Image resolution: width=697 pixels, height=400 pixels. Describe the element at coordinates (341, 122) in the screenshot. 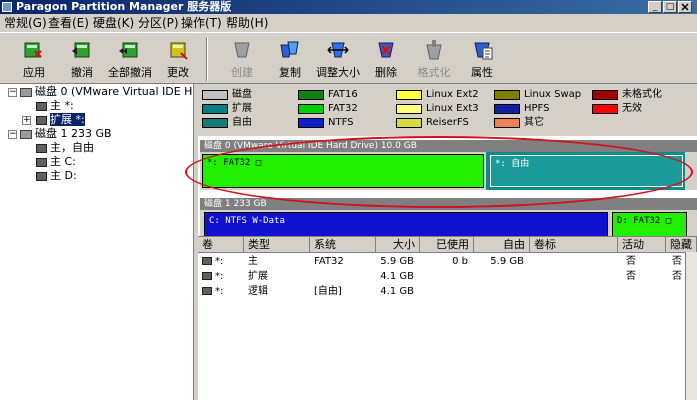

I see `legend-label: NTFS` at that location.